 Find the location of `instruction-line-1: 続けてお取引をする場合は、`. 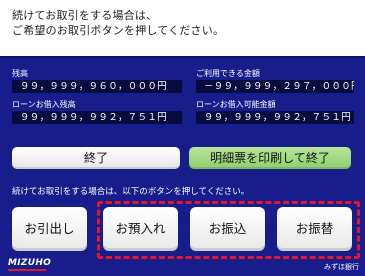

instruction-line-1: 続けてお取引をする場合は、 is located at coordinates (85, 15).